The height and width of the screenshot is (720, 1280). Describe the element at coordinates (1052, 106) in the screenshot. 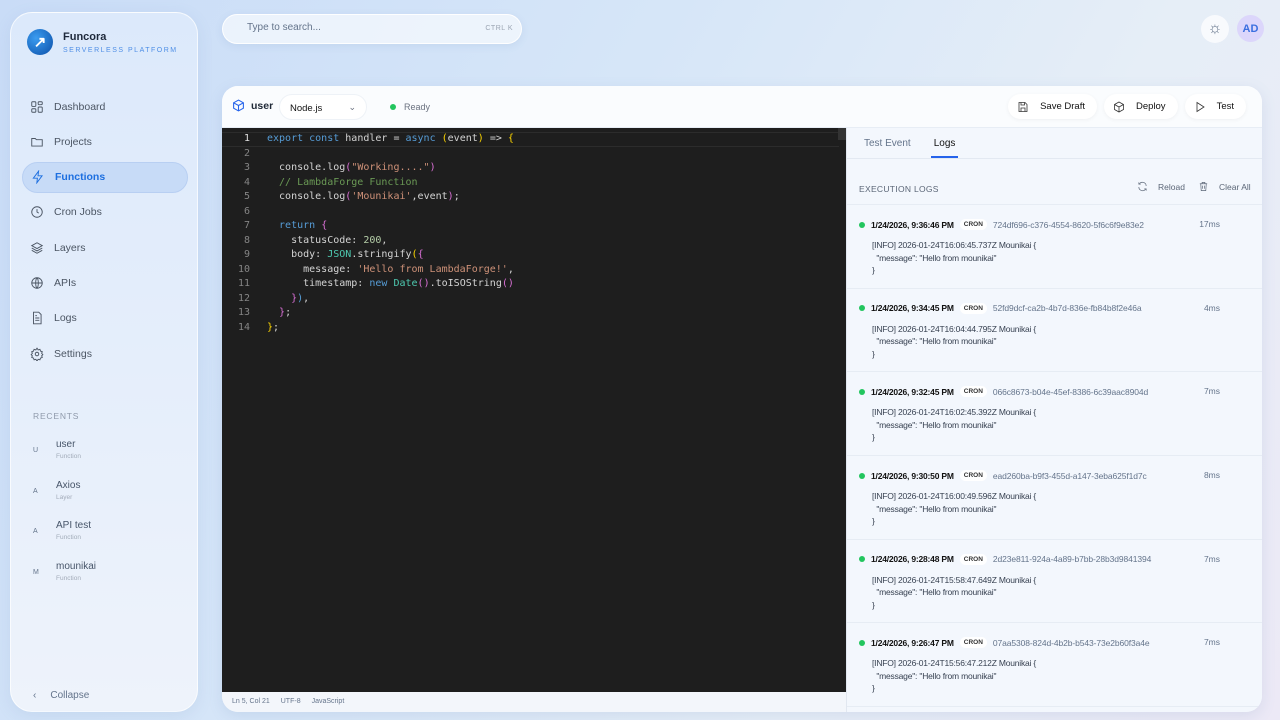

I see `save-draft-button: Save Draft` at that location.